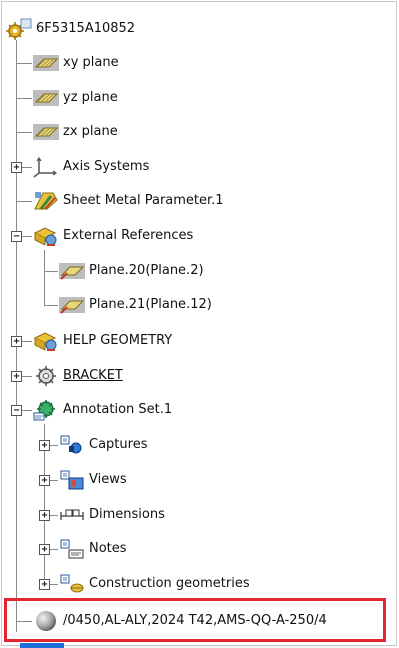 This screenshot has height=648, width=399. Describe the element at coordinates (118, 444) in the screenshot. I see `captures-label: Captures` at that location.